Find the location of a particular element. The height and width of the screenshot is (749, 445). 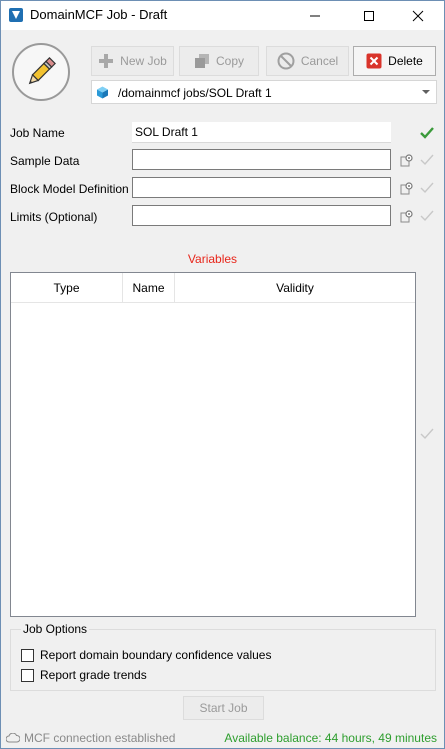

cancel-button: Cancel is located at coordinates (307, 61).